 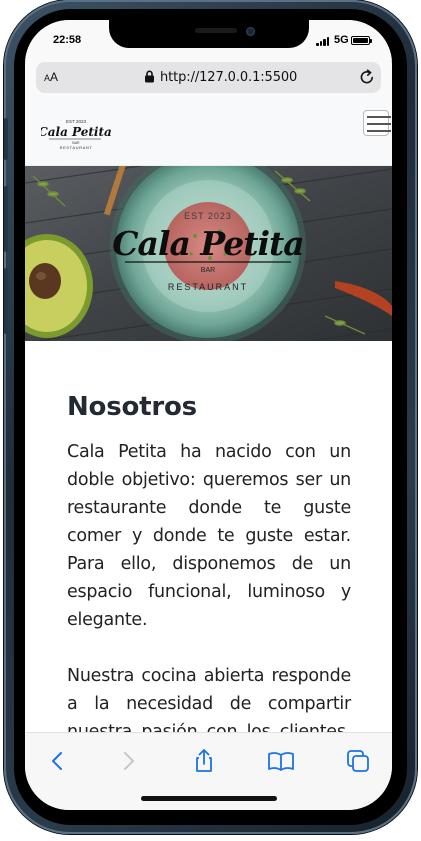 I want to click on share-icon, so click(x=204, y=761).